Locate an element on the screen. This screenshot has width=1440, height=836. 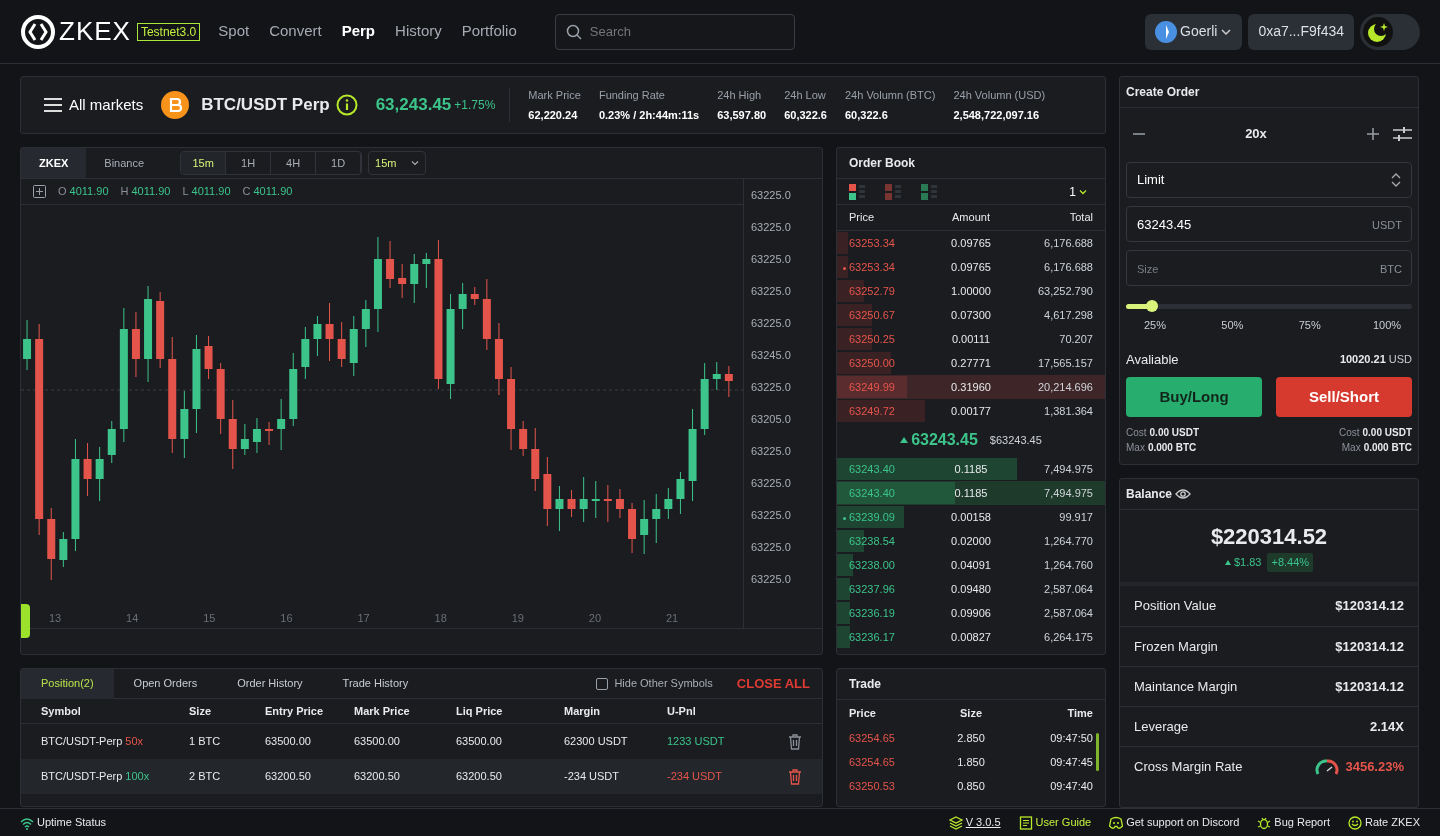
order-price: 63237.96 is located at coordinates (872, 588).